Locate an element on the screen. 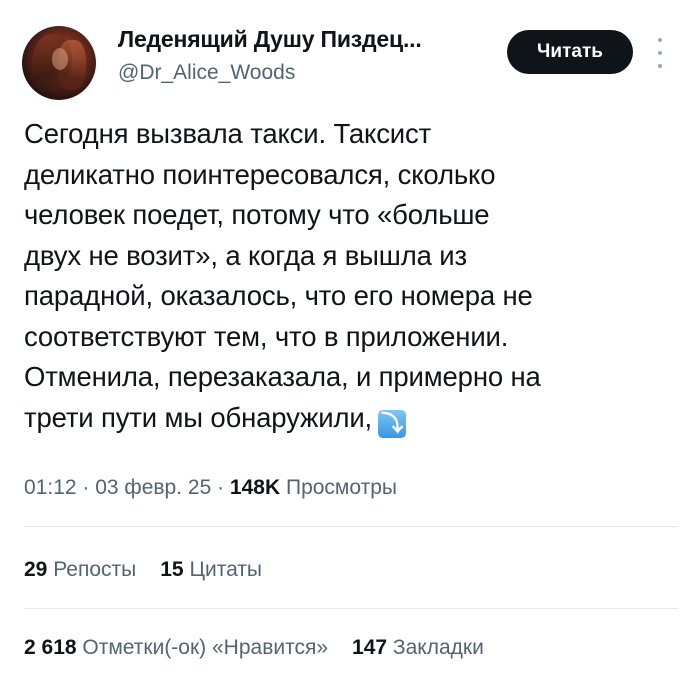  quotes-stat: 15 Цитаты is located at coordinates (211, 569).